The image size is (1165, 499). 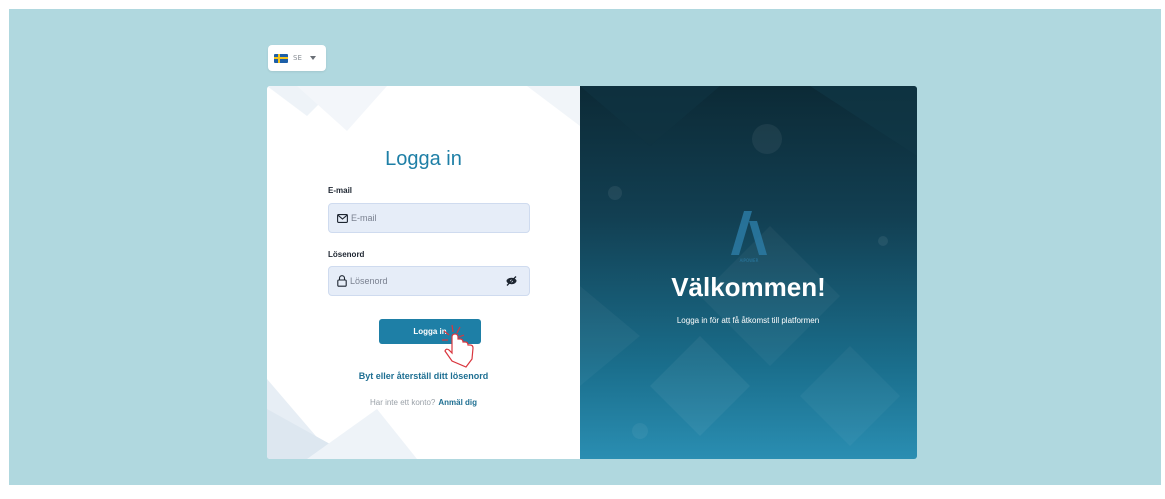 I want to click on reset-password-link: Byt eller återställ ditt lösenord, so click(x=423, y=376).